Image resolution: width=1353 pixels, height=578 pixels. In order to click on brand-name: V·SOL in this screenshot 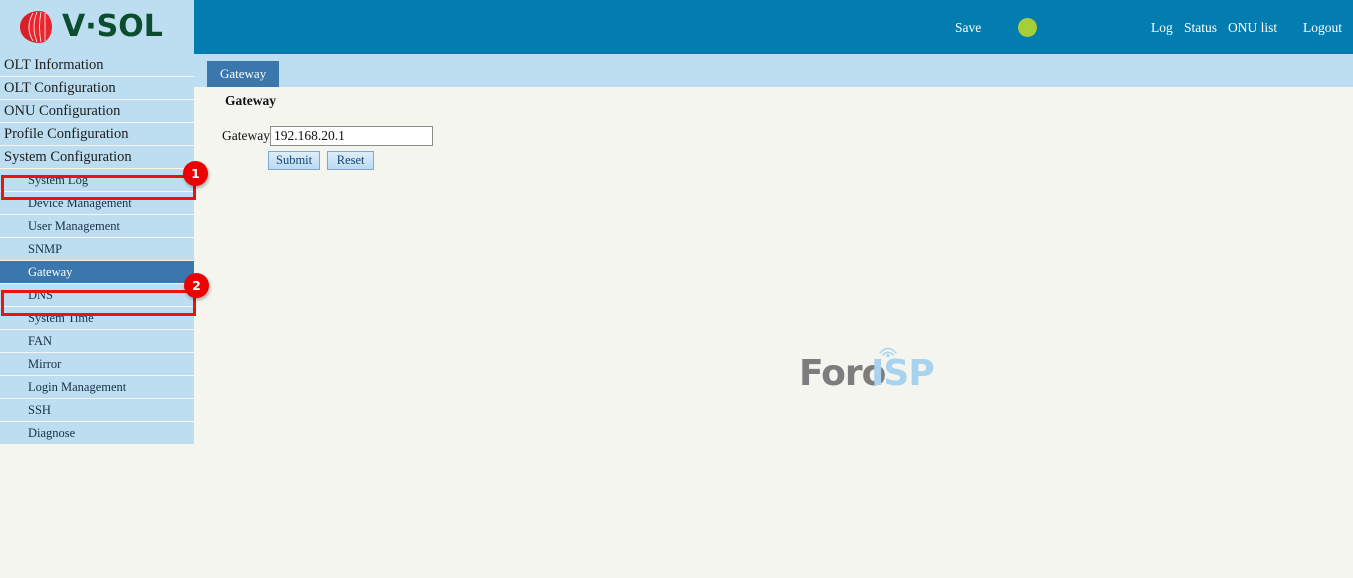, I will do `click(112, 26)`.